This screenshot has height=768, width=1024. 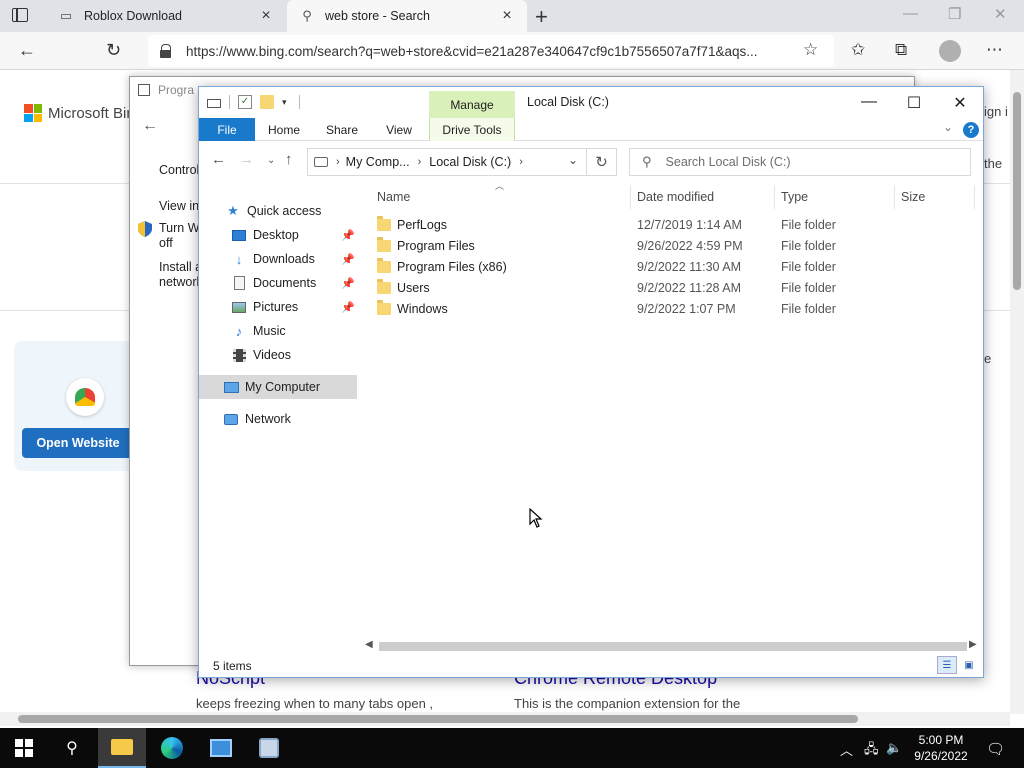 I want to click on forward-icon: →, so click(x=246, y=159).